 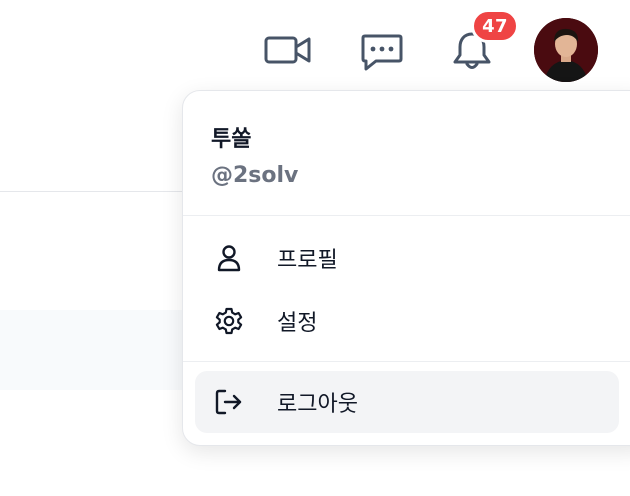 I want to click on menu-item-profile: 프로필, so click(x=407, y=258).